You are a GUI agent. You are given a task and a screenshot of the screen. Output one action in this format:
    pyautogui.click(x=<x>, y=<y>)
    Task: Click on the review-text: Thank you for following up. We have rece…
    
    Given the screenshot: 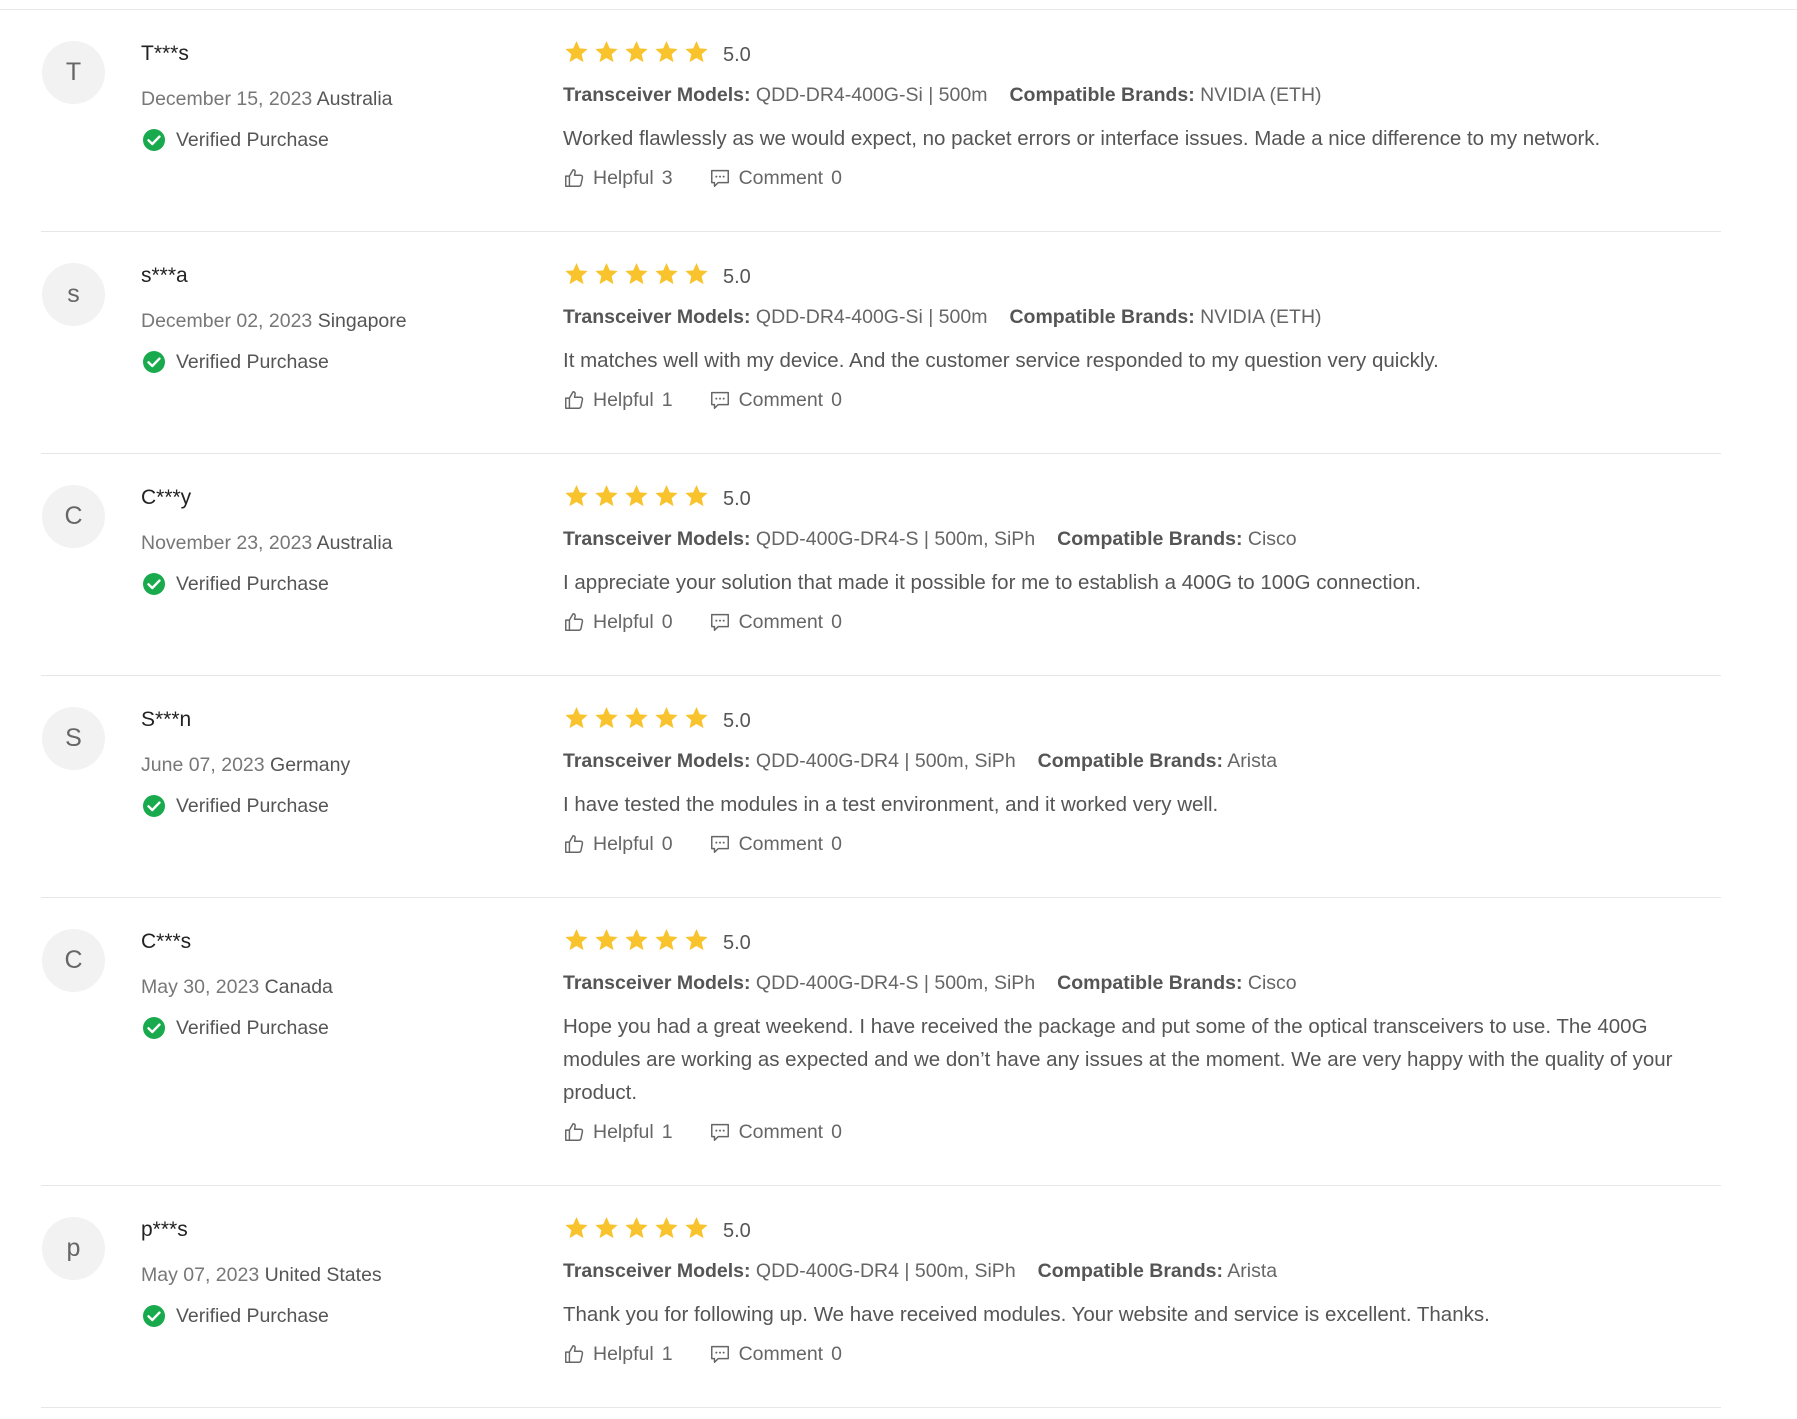 What is the action you would take?
    pyautogui.click(x=1026, y=1314)
    